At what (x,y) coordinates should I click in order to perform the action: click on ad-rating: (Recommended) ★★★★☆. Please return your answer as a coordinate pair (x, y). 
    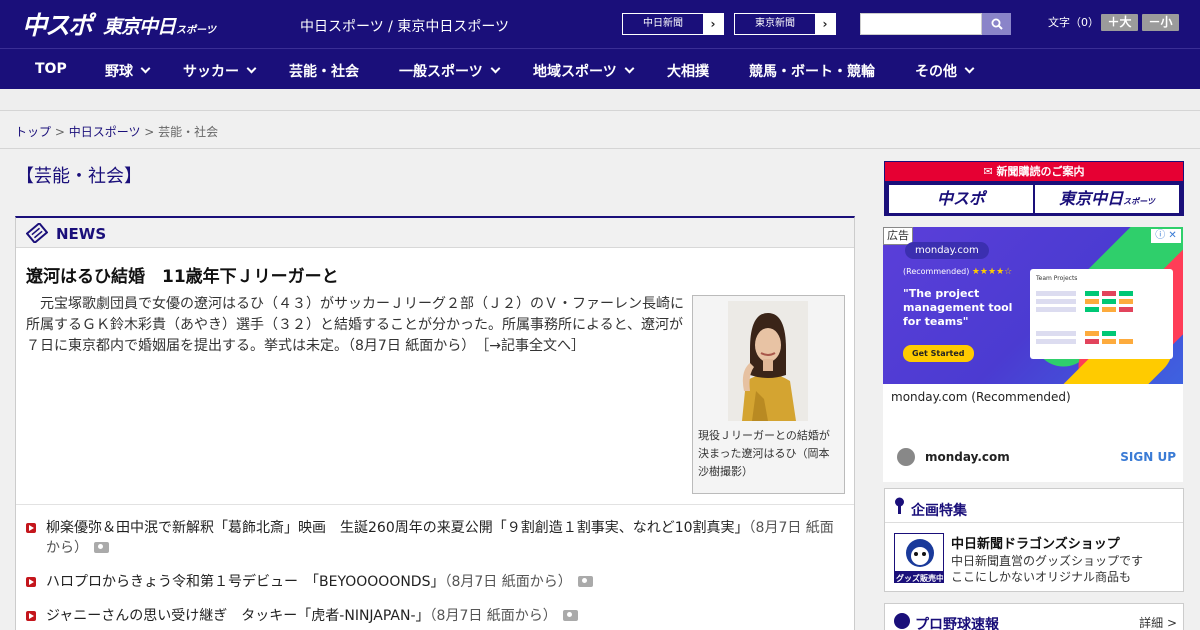
    Looking at the image, I should click on (958, 272).